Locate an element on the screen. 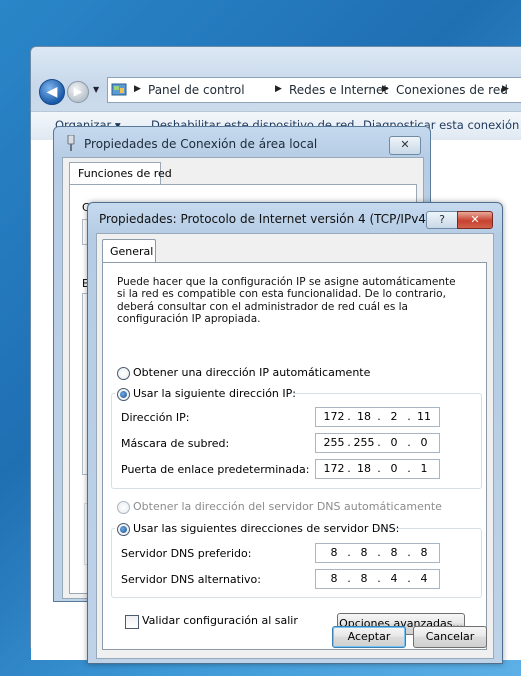  ip-manual-radio is located at coordinates (123, 394).